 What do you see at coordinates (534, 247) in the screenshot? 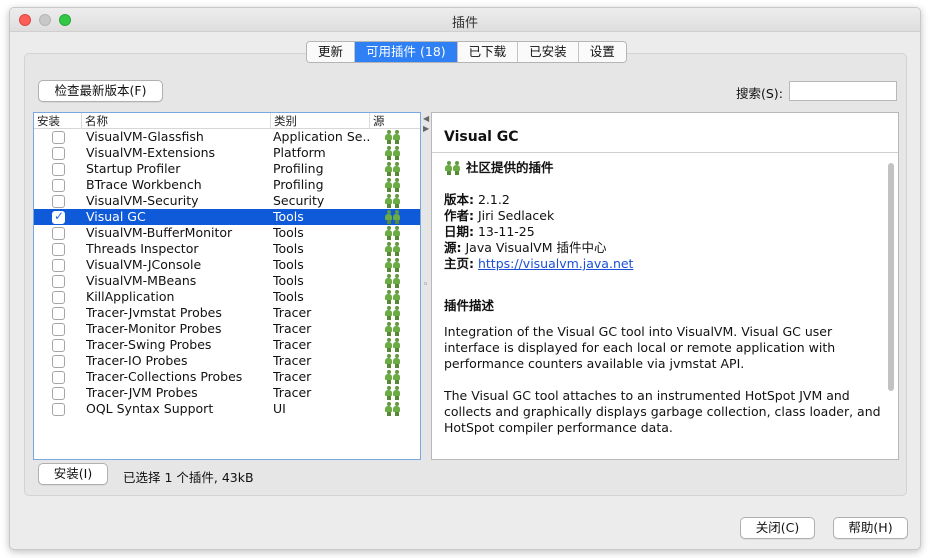
I see `source-value: Java VisualVM 插件中心` at bounding box center [534, 247].